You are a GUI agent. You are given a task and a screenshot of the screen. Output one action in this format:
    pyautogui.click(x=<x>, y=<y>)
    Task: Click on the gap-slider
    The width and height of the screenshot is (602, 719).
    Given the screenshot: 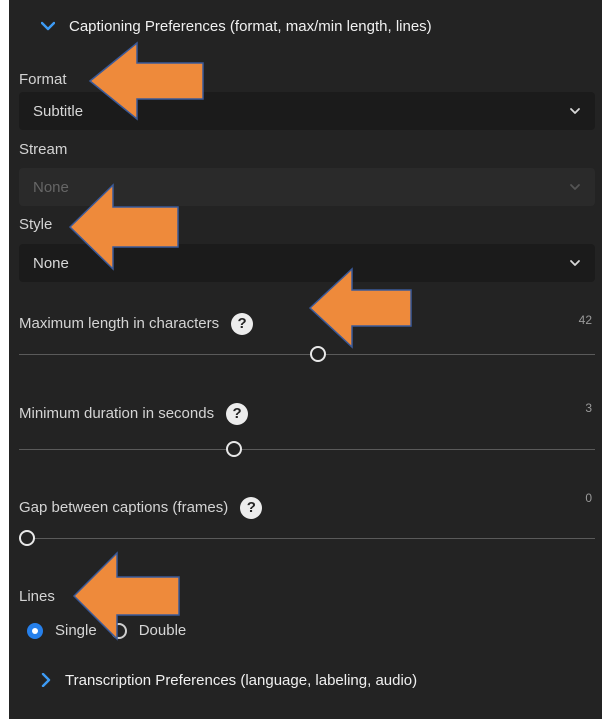 What is the action you would take?
    pyautogui.click(x=307, y=538)
    